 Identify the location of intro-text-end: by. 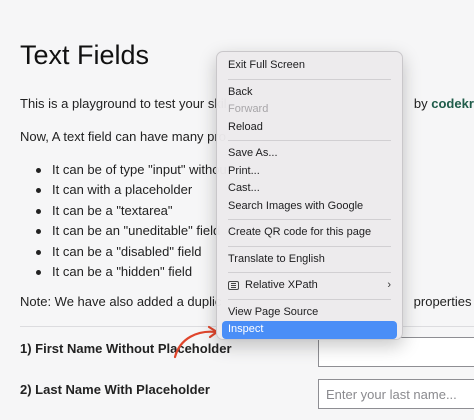
(420, 103).